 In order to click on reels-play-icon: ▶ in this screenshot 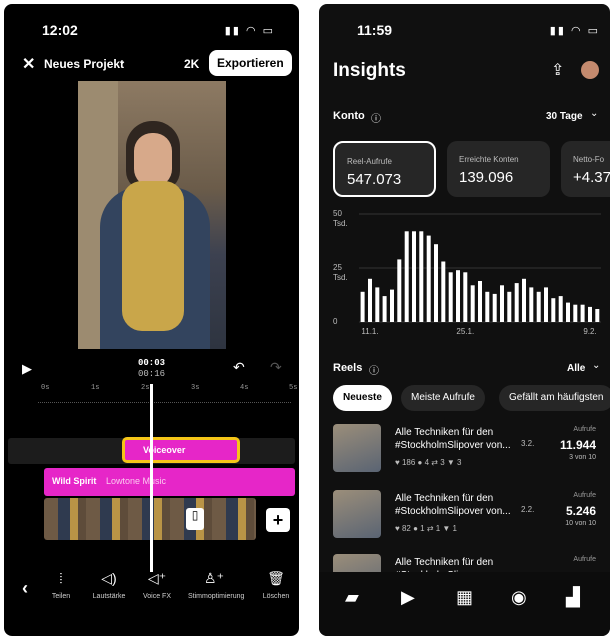, I will do `click(408, 597)`.